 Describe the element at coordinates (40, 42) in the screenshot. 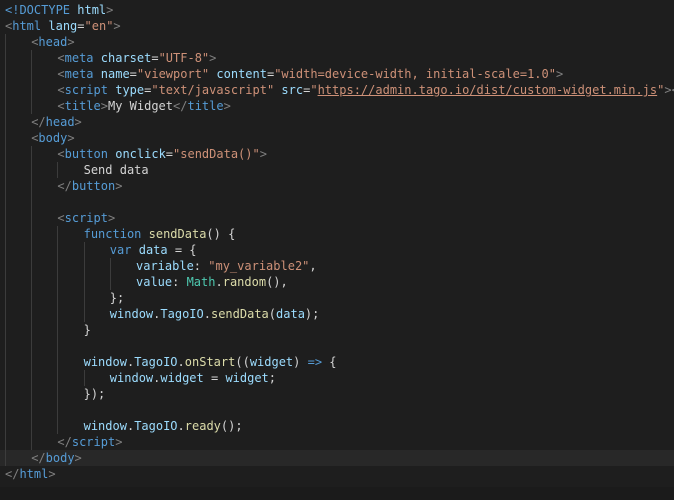

I see `code-line-content: <head>` at that location.